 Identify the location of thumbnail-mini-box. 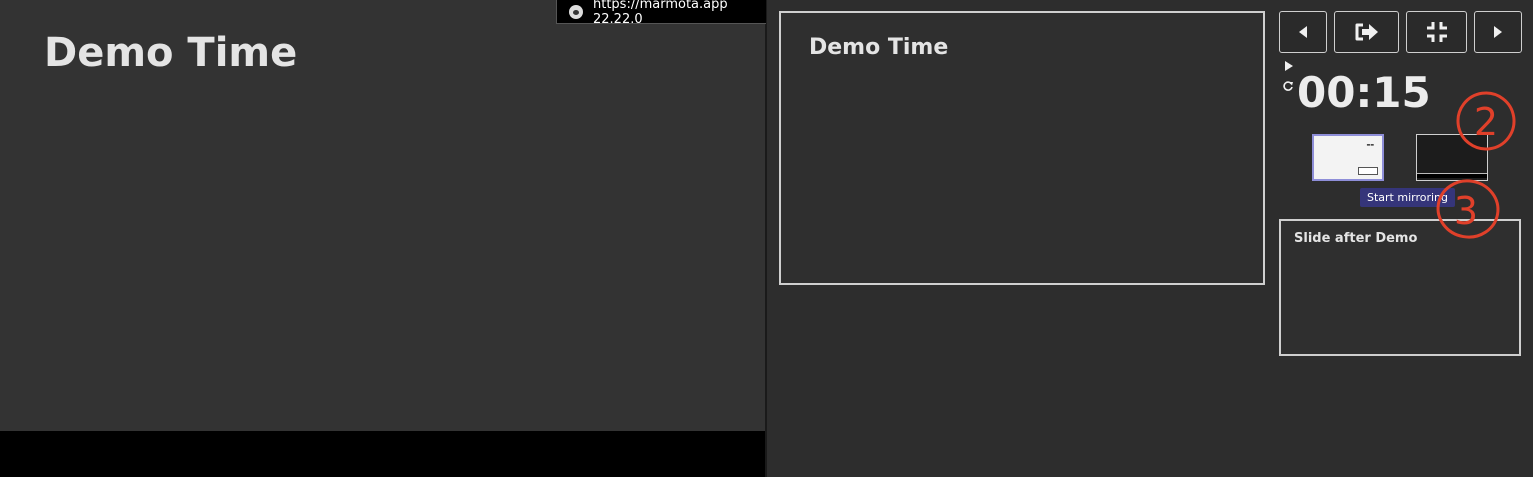
(1368, 171).